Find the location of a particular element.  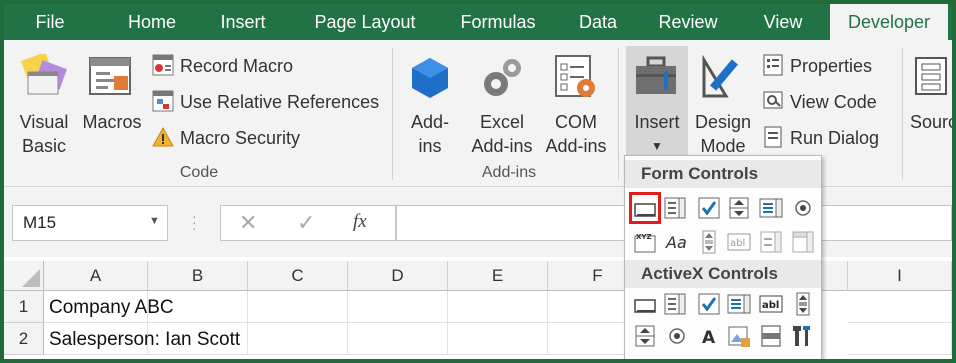

list-box-activex-icon is located at coordinates (739, 304).